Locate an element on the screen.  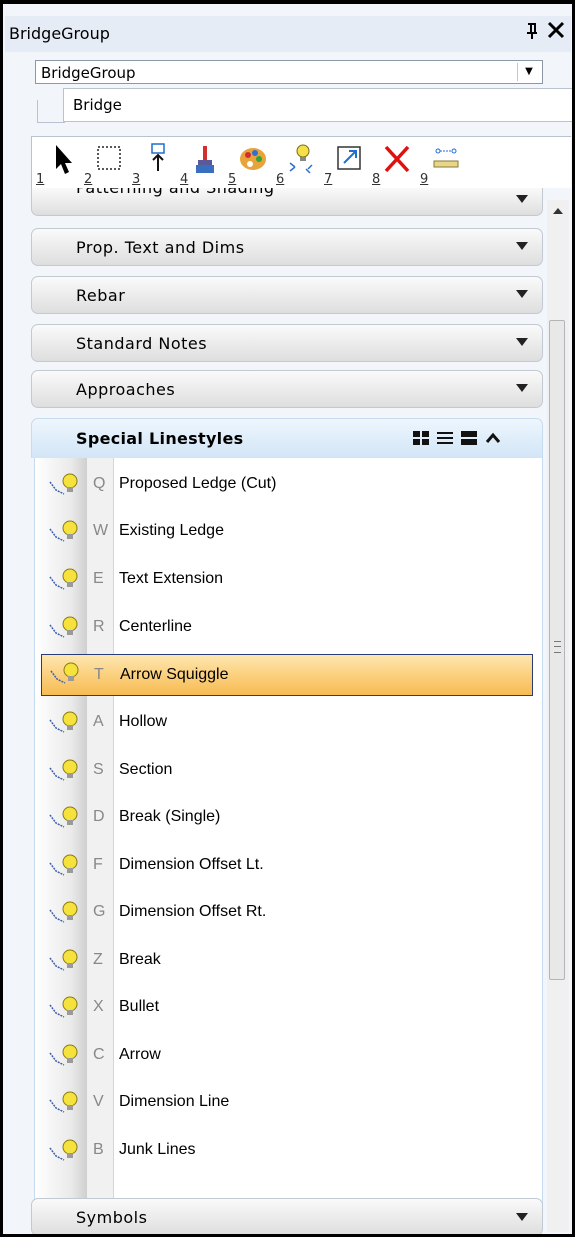
shortcut-key: G is located at coordinates (99, 911).